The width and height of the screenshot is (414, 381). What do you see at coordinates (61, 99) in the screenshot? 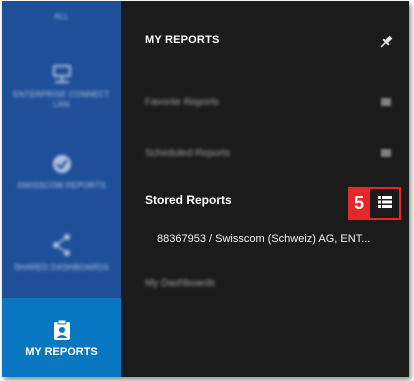
I see `nav-item-label: ENTERPRISE CONNECT LAN` at bounding box center [61, 99].